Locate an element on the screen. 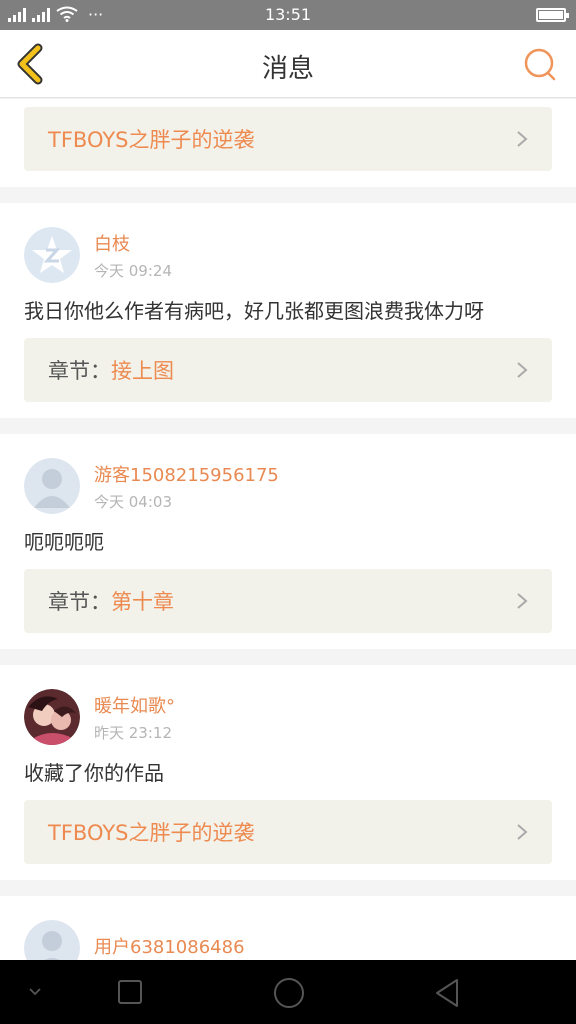  chapter-title: 接上图 is located at coordinates (142, 371).